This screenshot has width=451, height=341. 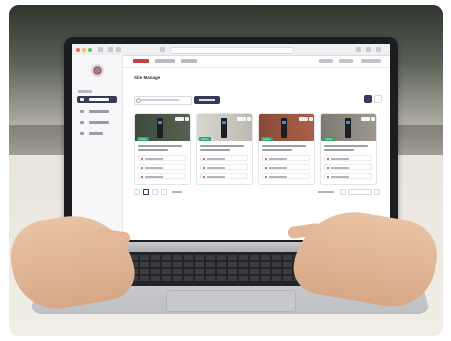 What do you see at coordinates (97, 147) in the screenshot?
I see `sidebar` at bounding box center [97, 147].